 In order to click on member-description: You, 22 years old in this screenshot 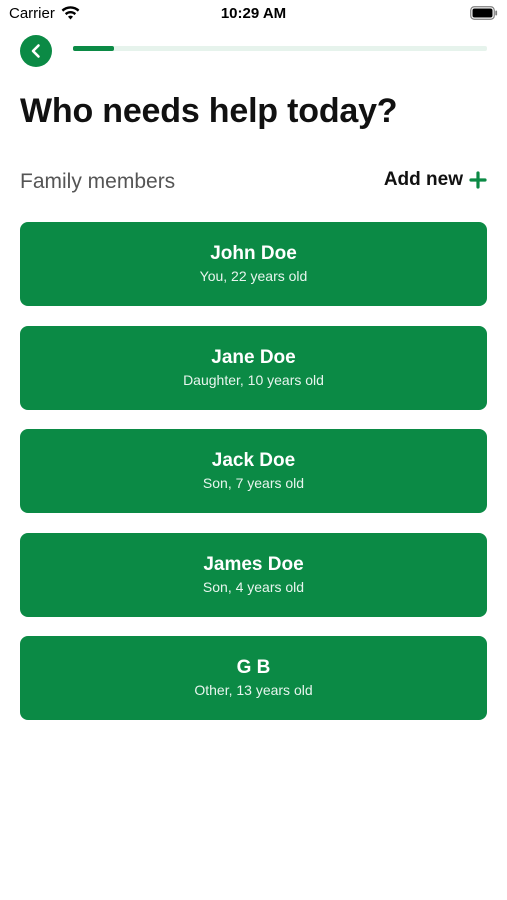, I will do `click(253, 276)`.